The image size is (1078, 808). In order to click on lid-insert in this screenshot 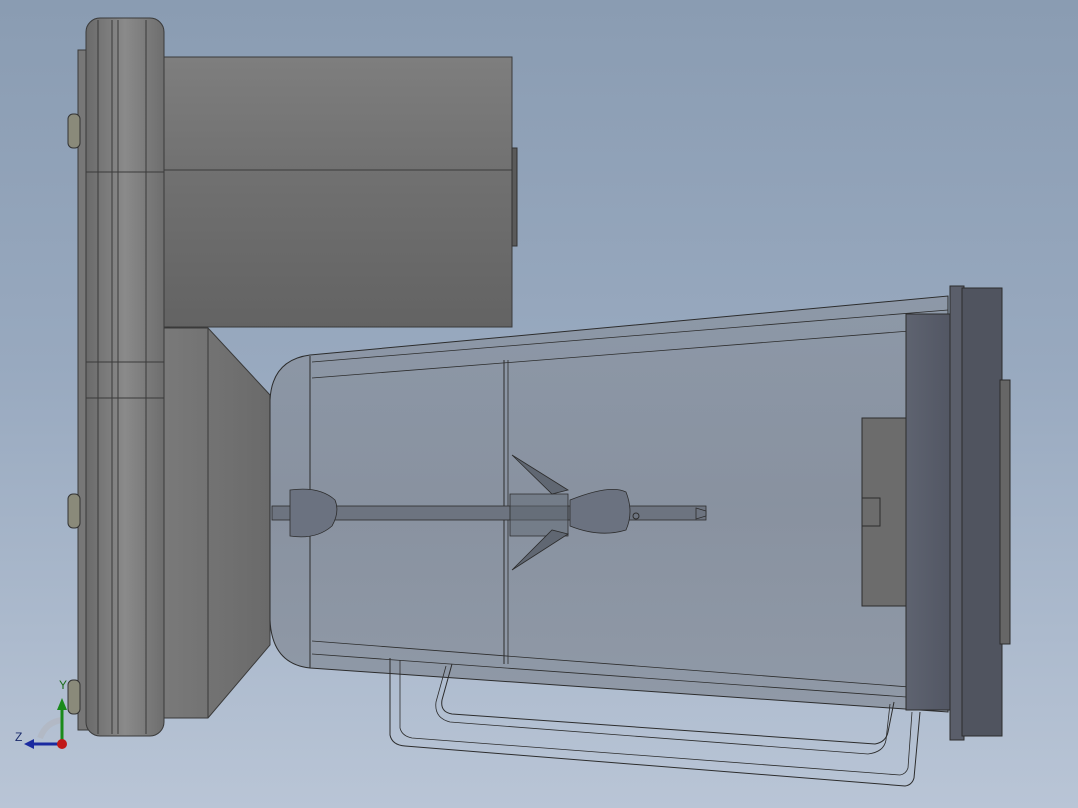, I will do `click(885, 512)`.